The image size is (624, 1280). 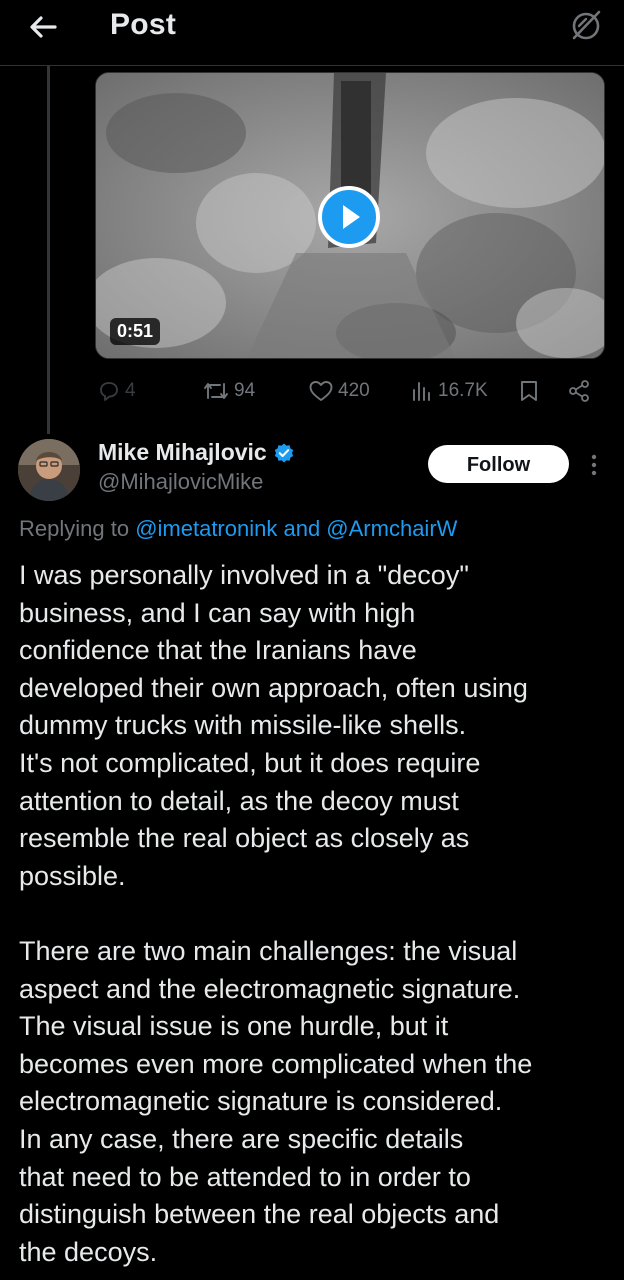 I want to click on replying-to: Replying to @imetatronink and @ArmchairW, so click(x=238, y=529).